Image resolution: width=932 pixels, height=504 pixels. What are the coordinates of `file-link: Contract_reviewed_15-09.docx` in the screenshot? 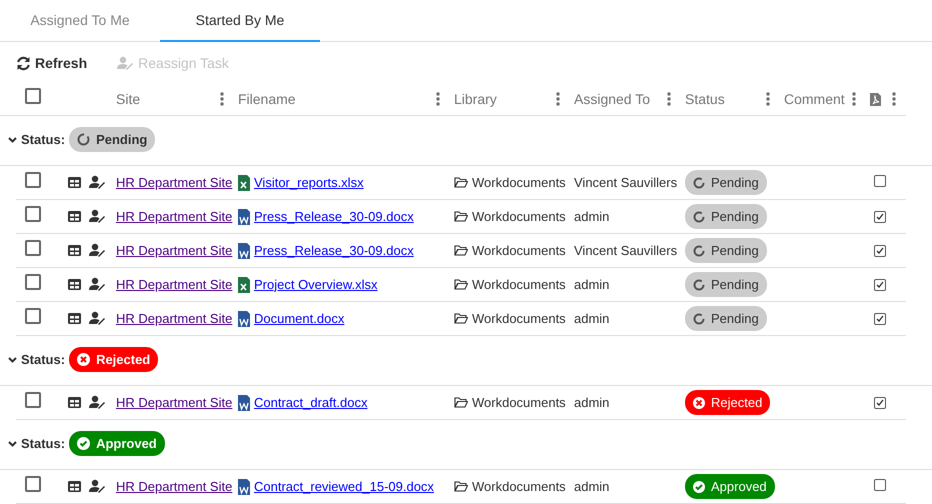 It's located at (344, 486).